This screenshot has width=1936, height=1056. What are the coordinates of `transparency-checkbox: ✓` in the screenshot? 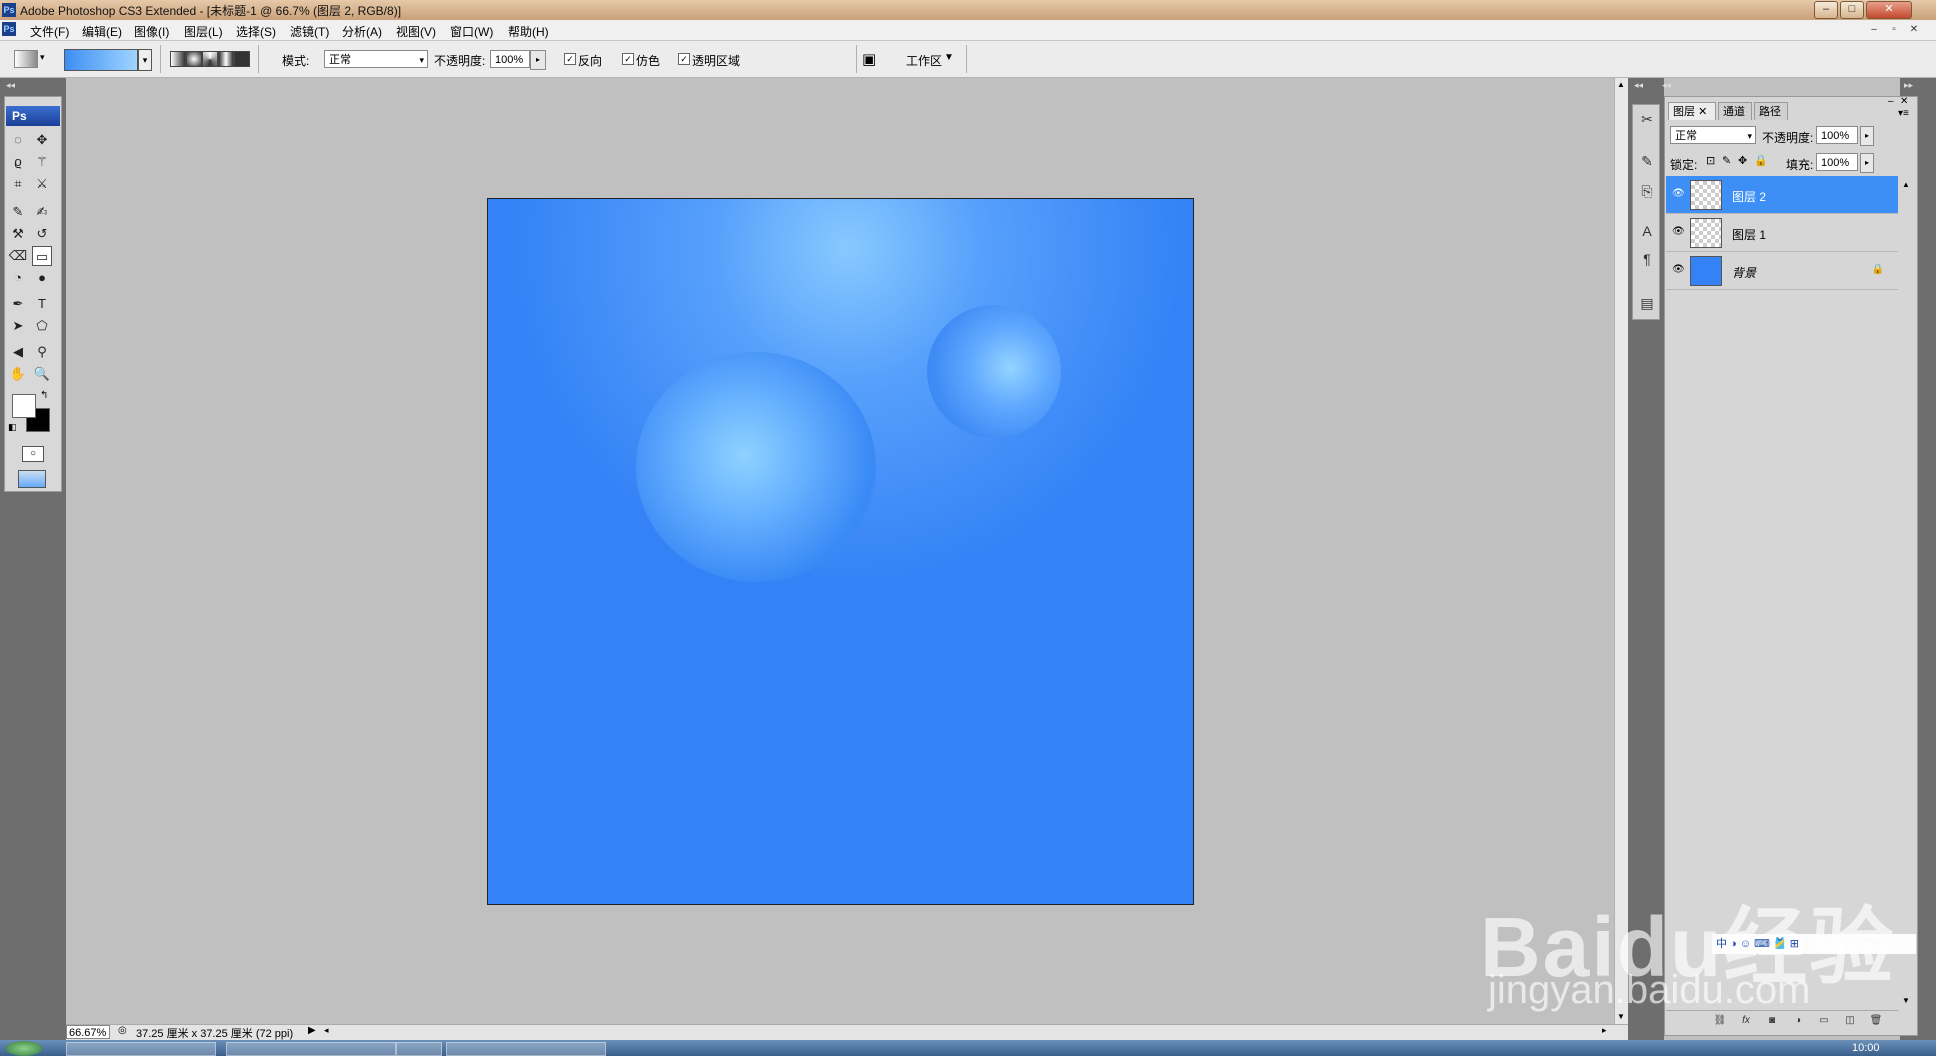 It's located at (684, 59).